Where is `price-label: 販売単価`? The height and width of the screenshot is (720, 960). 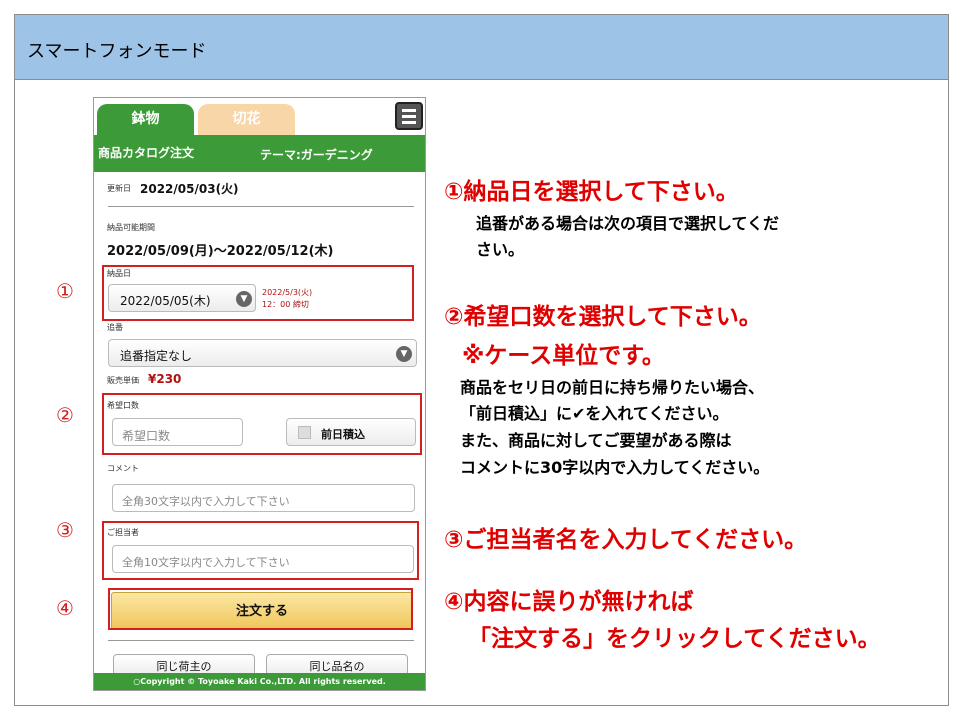
price-label: 販売単価 is located at coordinates (123, 380).